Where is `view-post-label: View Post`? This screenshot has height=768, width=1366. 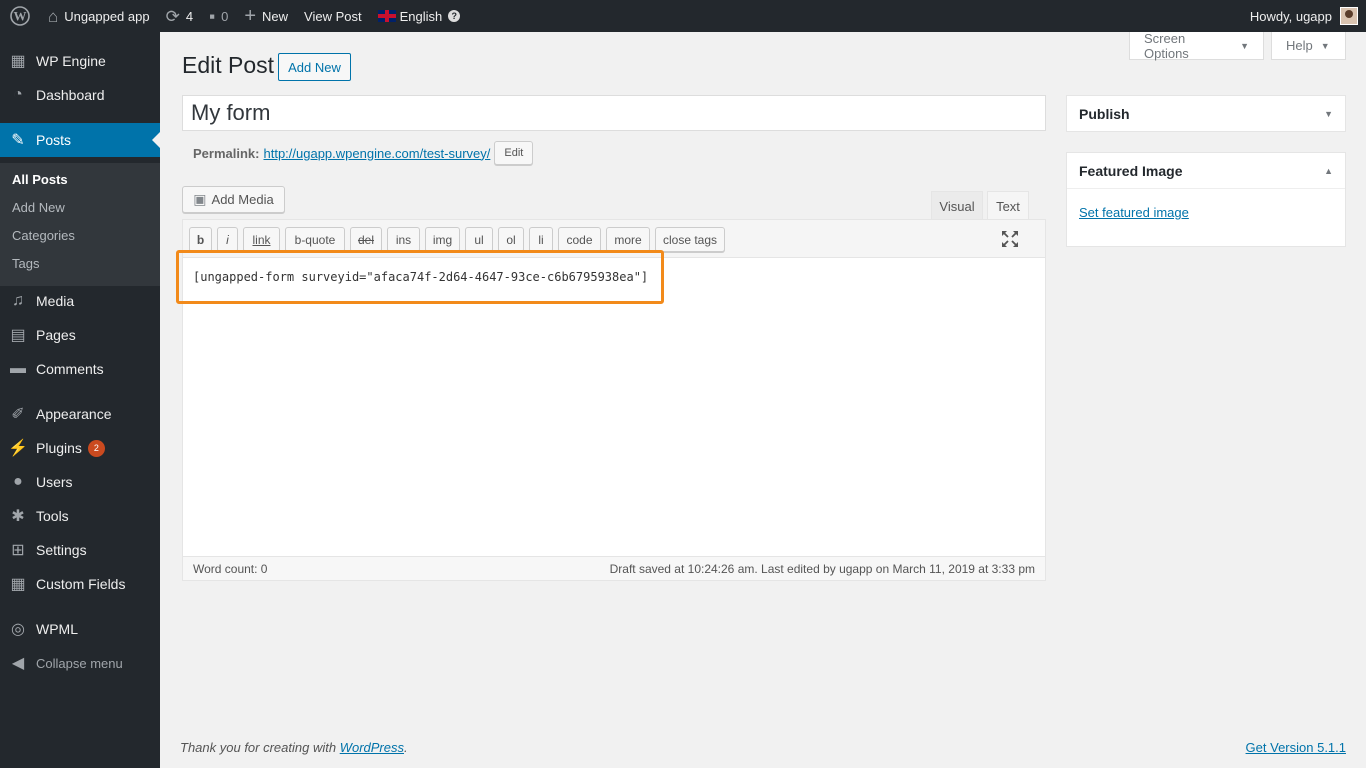
view-post-label: View Post is located at coordinates (333, 16).